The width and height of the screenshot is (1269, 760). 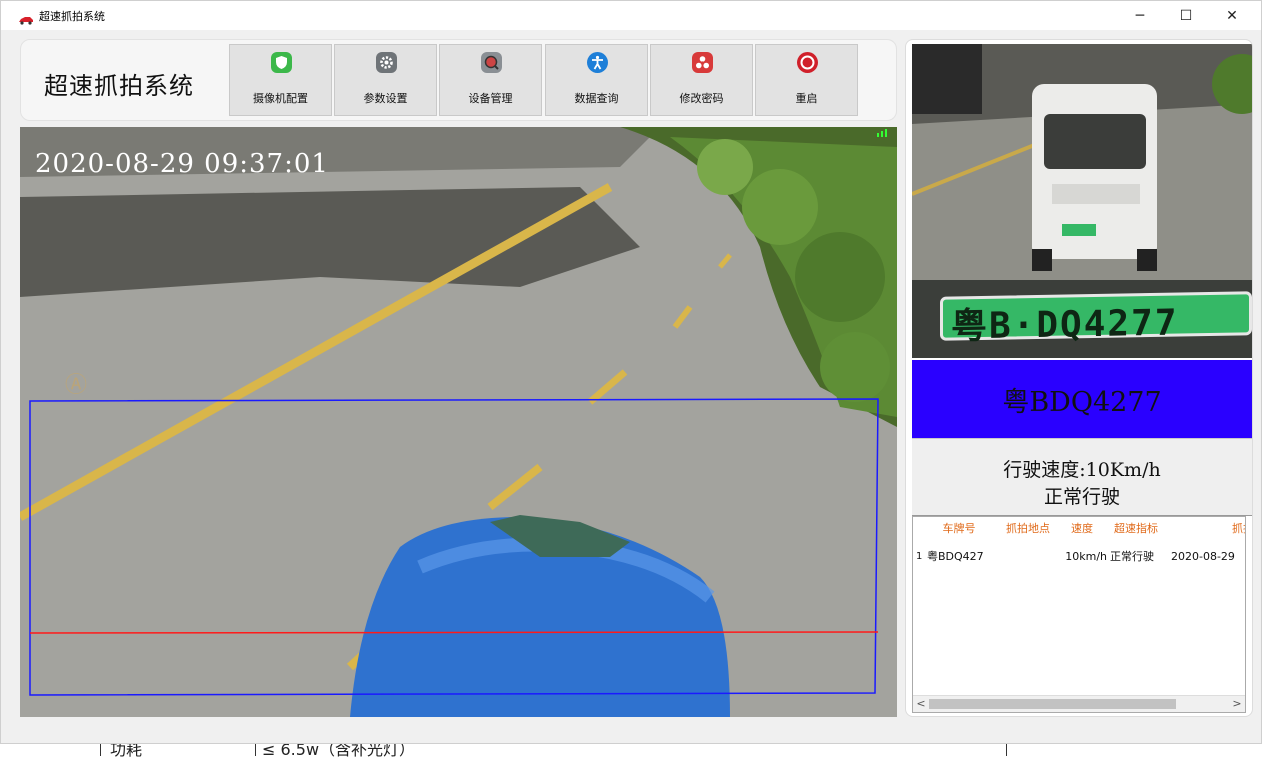 What do you see at coordinates (1052, 704) in the screenshot?
I see `scroll-thumb` at bounding box center [1052, 704].